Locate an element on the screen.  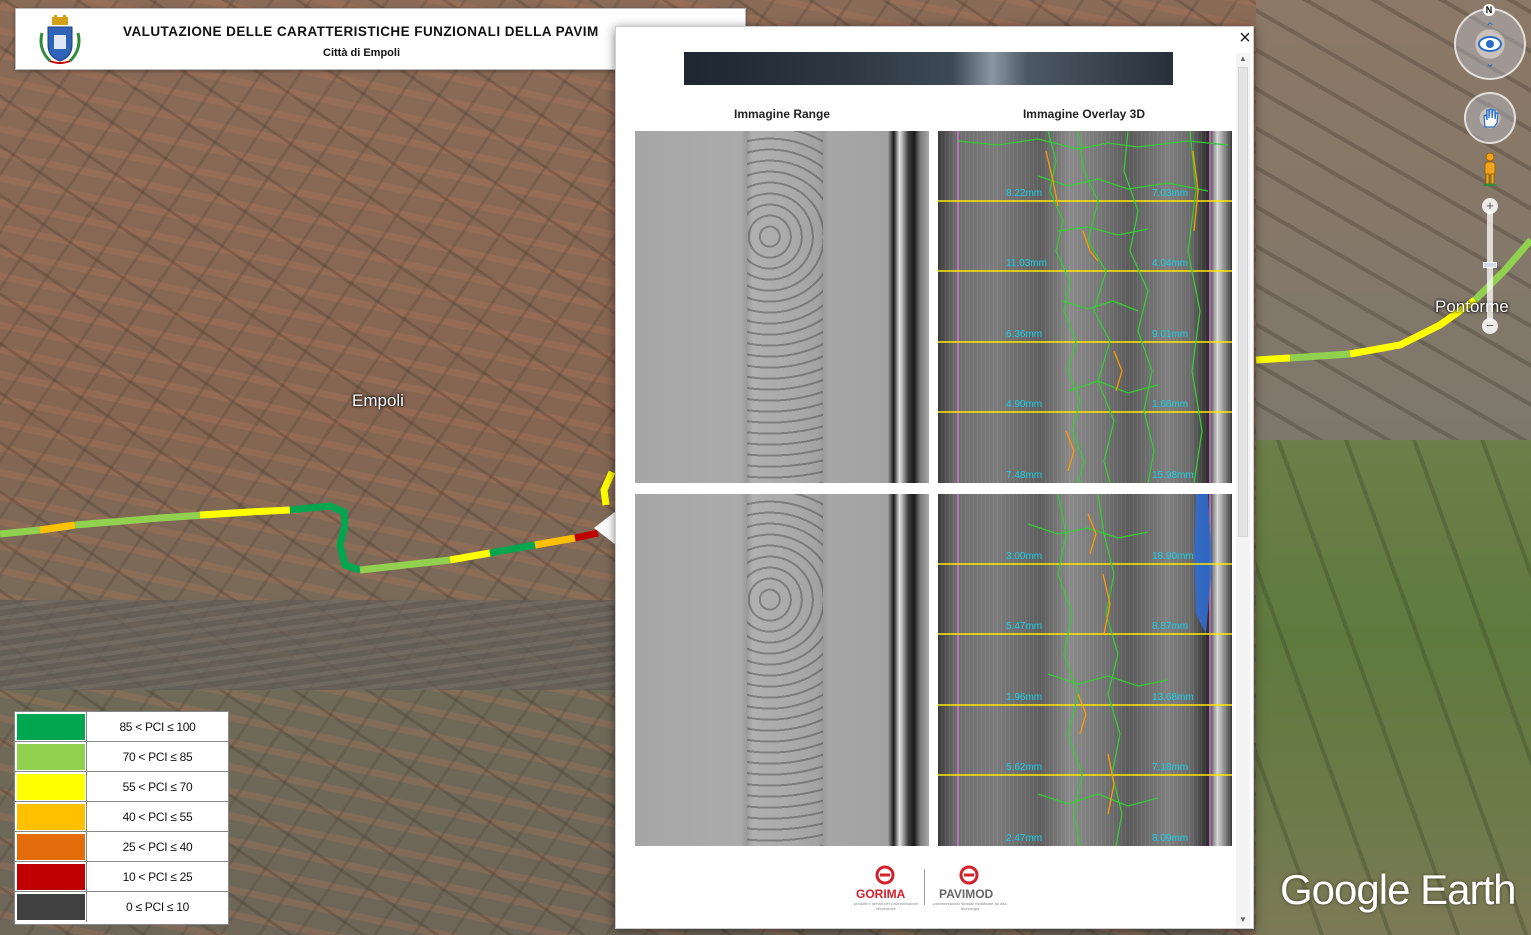
logo-divider is located at coordinates (924, 887).